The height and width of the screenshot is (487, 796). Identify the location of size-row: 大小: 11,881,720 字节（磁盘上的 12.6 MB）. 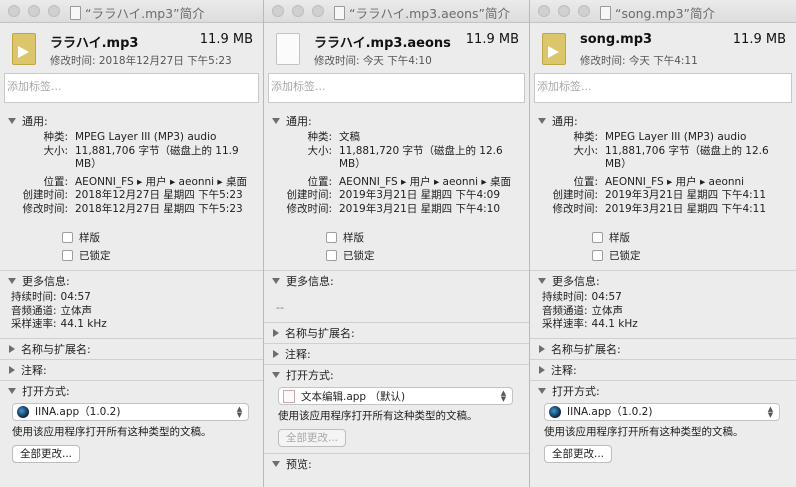
(396, 158).